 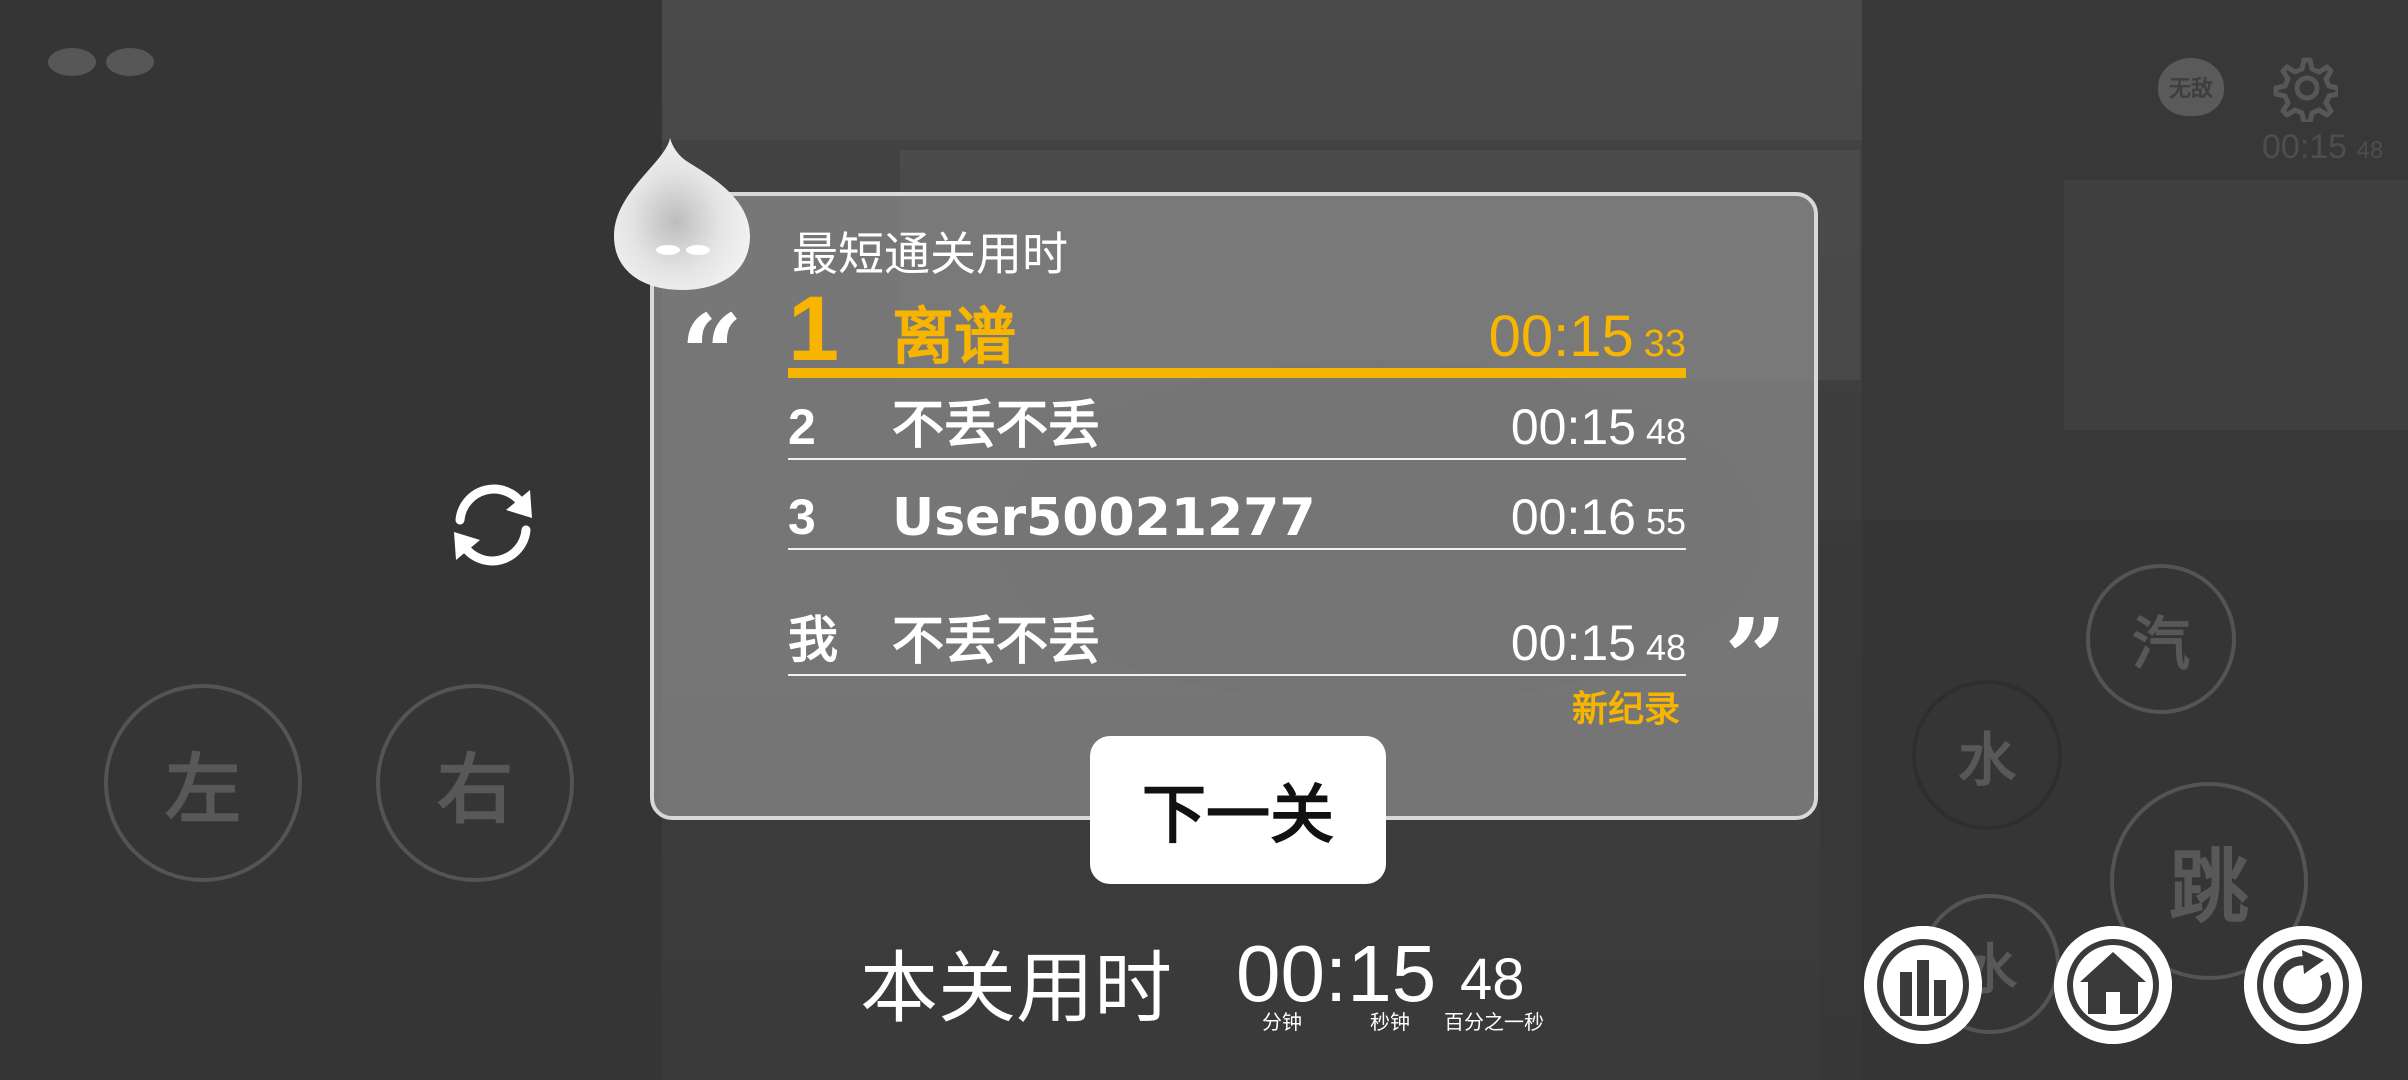 What do you see at coordinates (1494, 1022) in the screenshot?
I see `unit-centiseconds: 百分之一秒` at bounding box center [1494, 1022].